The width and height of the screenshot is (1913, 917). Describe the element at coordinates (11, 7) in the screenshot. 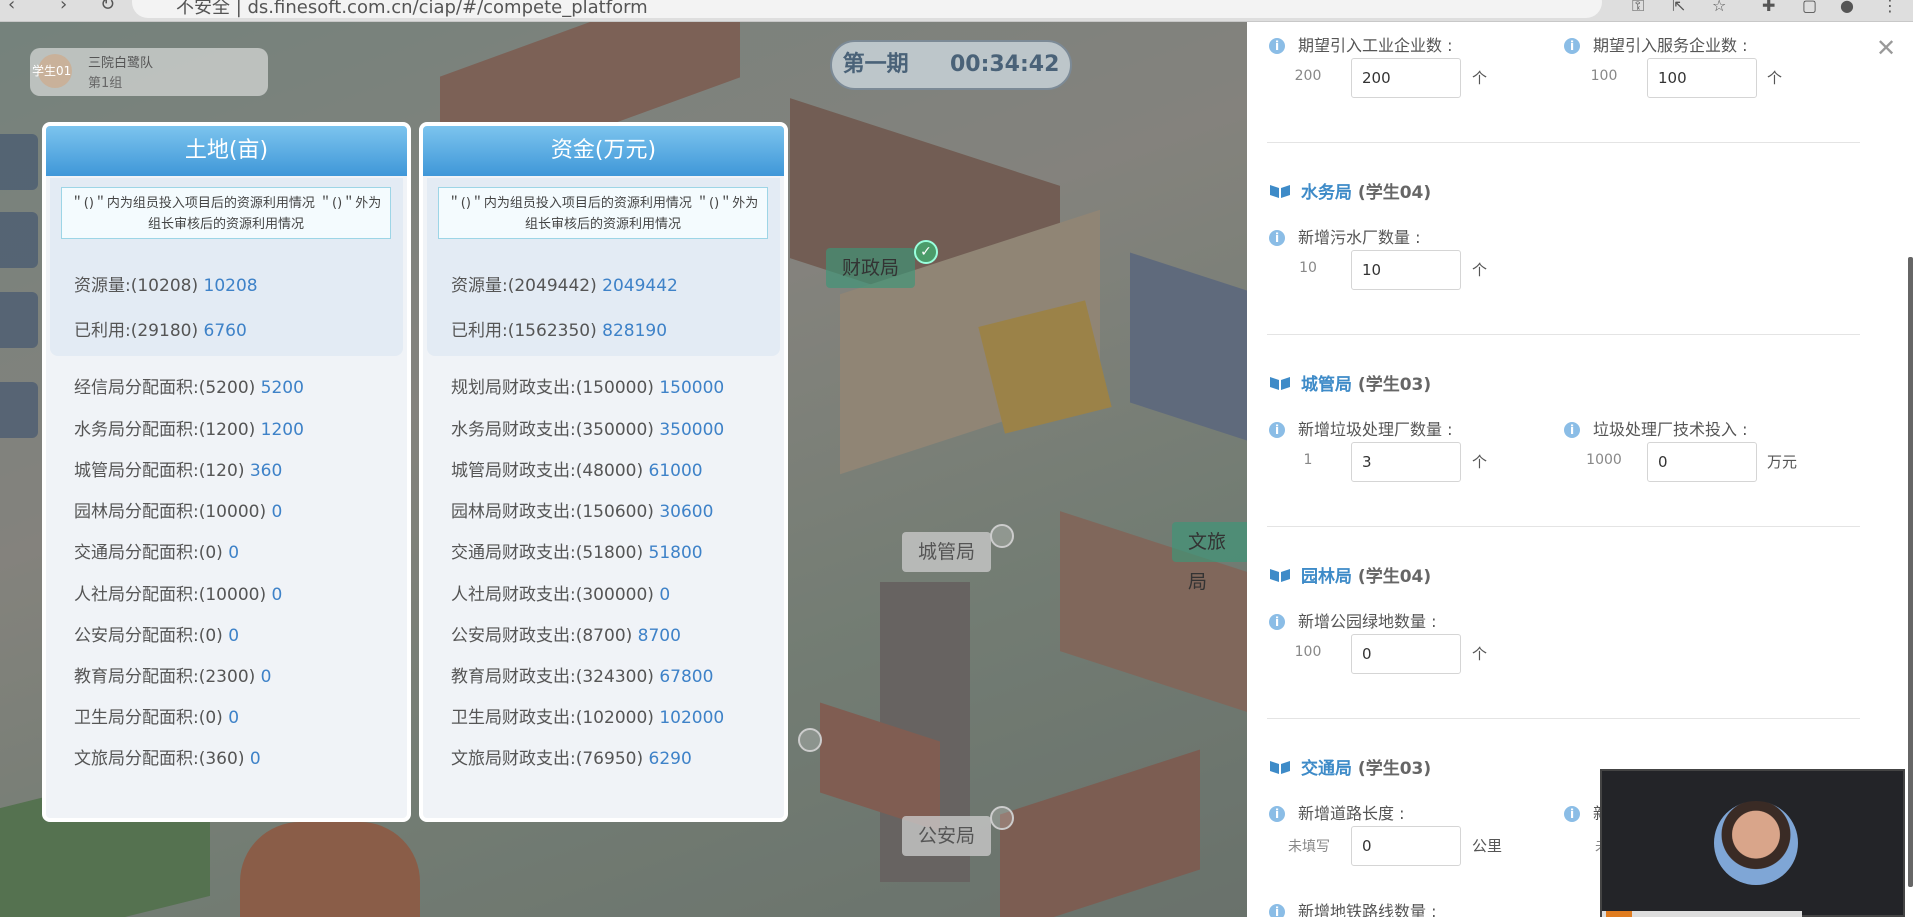

I see `back-icon: ‹` at that location.